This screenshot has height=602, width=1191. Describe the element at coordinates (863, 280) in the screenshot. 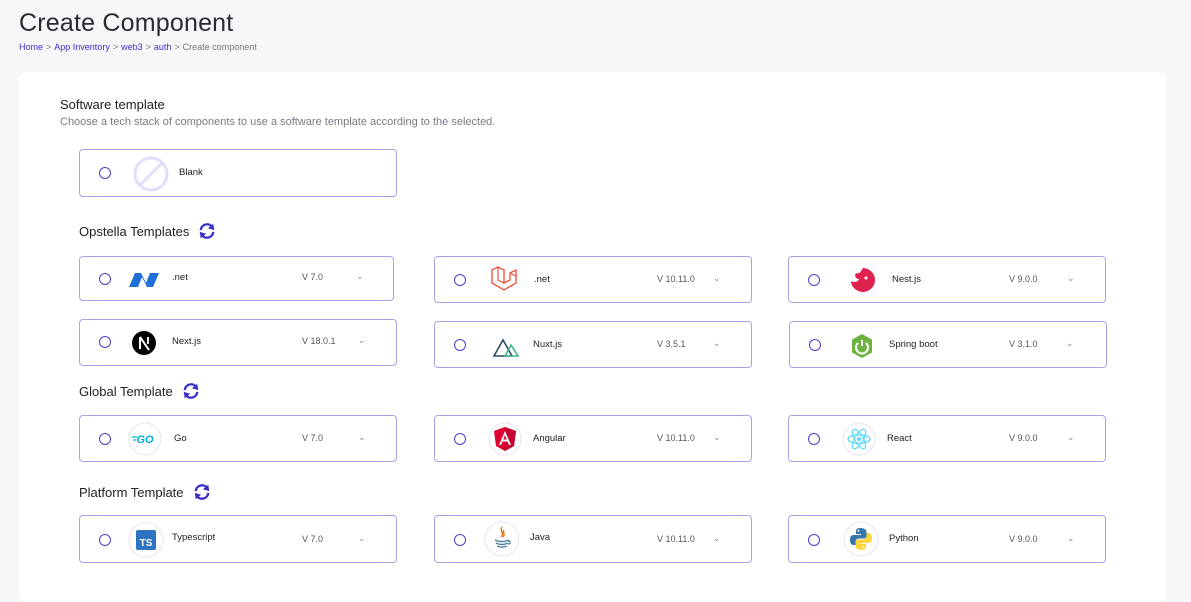

I see `nestjs-icon` at that location.